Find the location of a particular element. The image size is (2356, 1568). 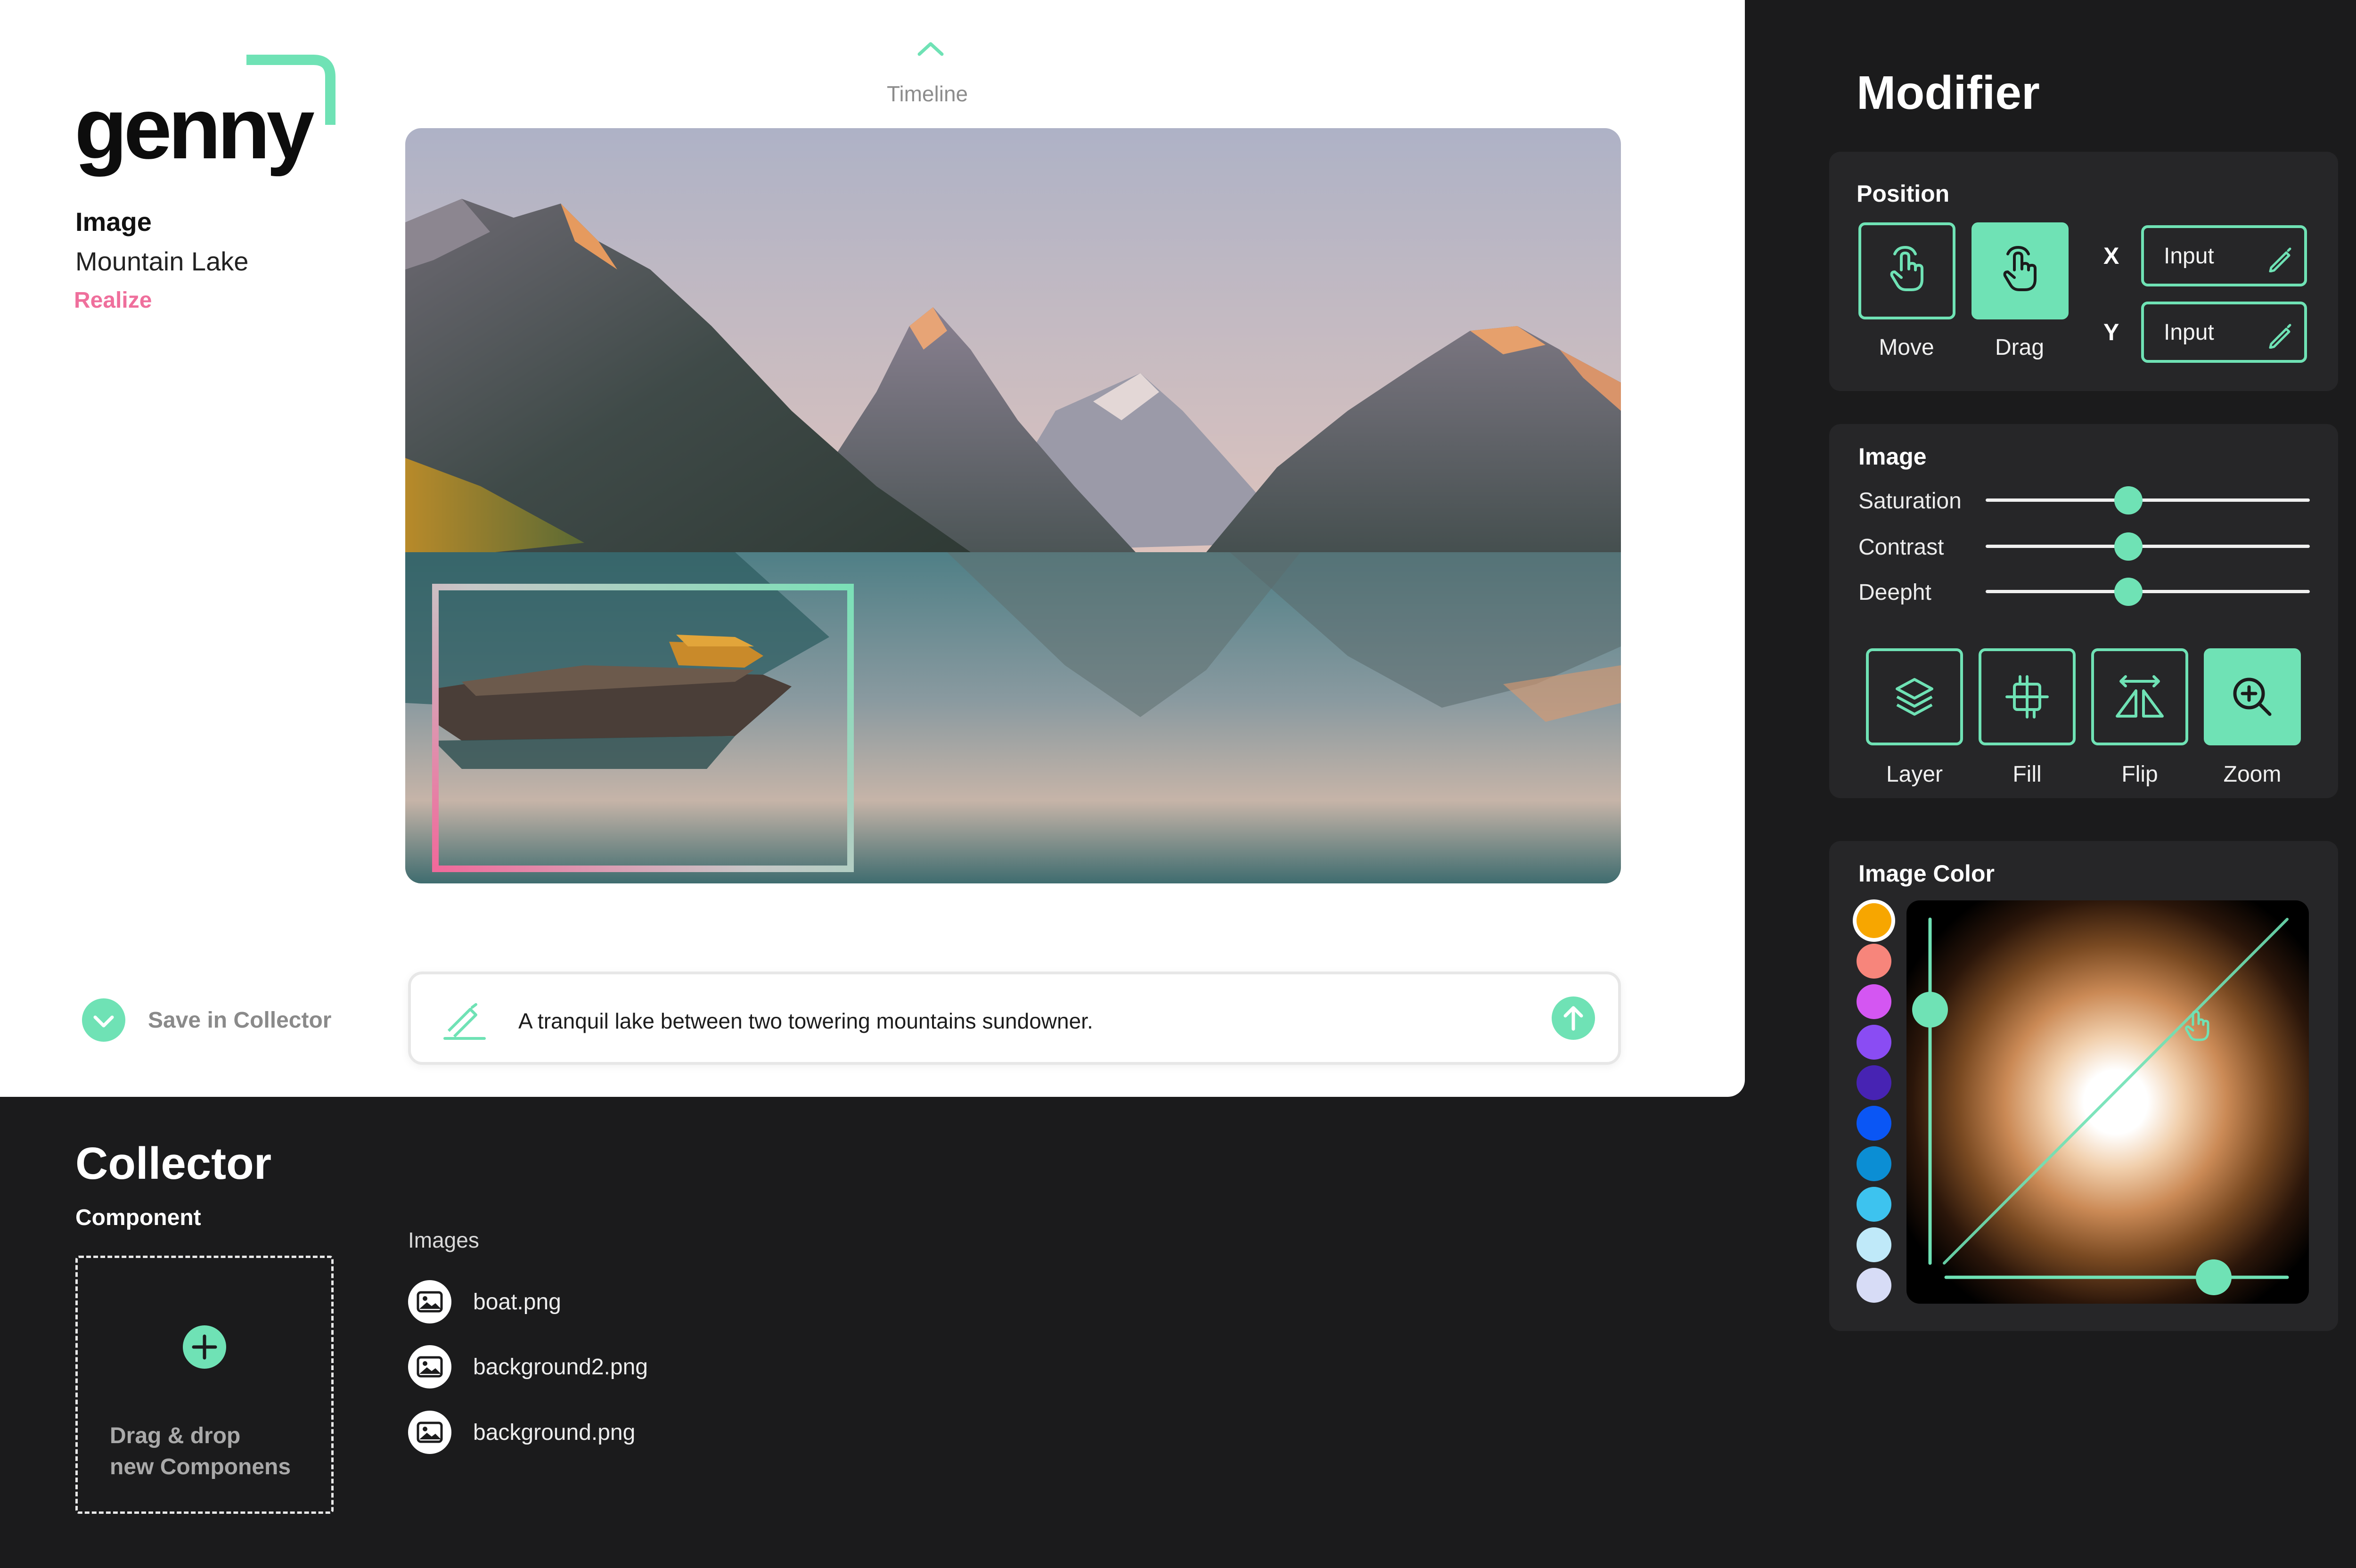

fill-button is located at coordinates (2027, 697).